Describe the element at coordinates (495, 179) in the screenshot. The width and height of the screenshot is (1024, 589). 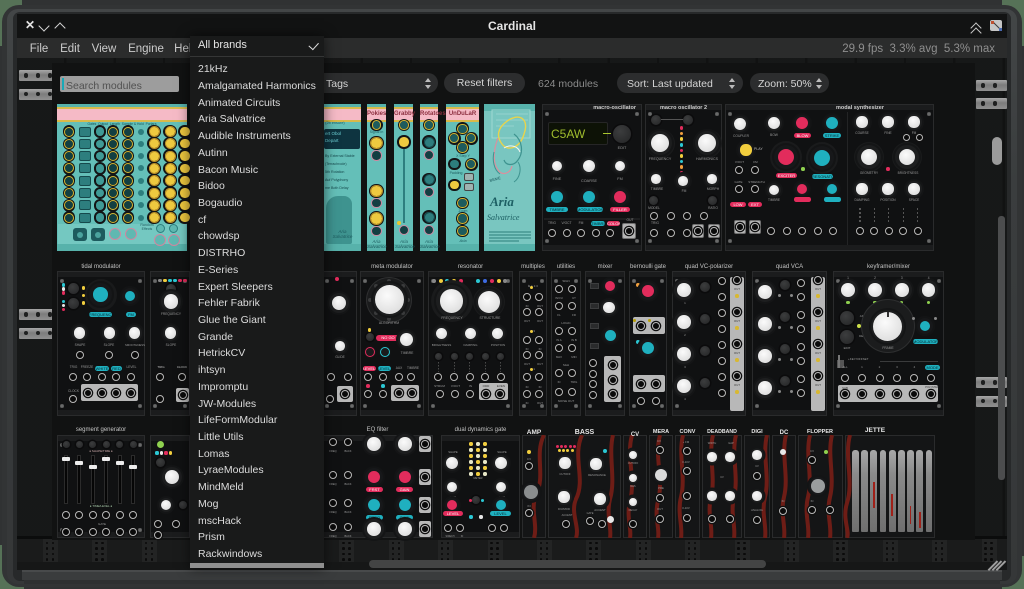
I see `svg-text: BEME` at that location.